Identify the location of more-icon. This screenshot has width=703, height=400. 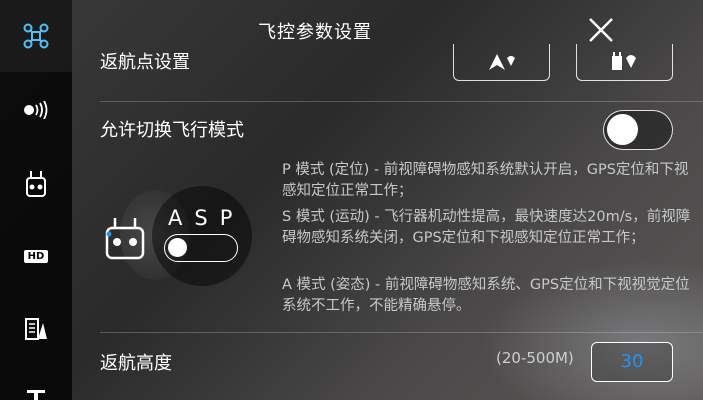
(36, 395).